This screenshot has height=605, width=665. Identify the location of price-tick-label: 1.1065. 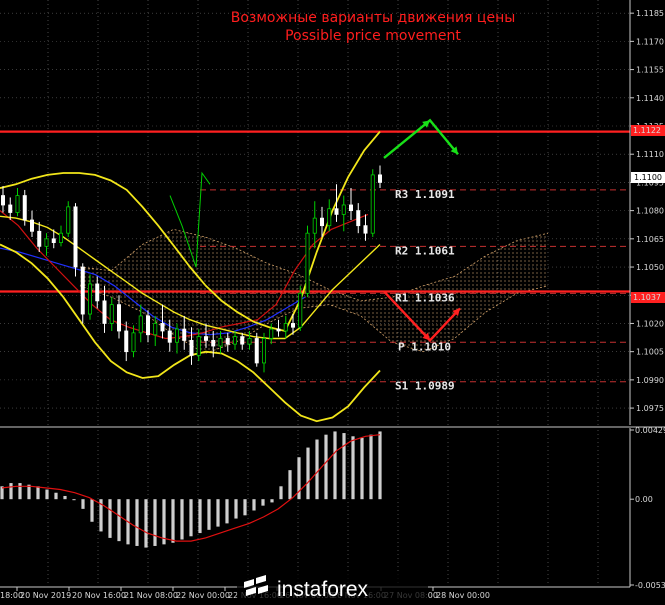
(650, 239).